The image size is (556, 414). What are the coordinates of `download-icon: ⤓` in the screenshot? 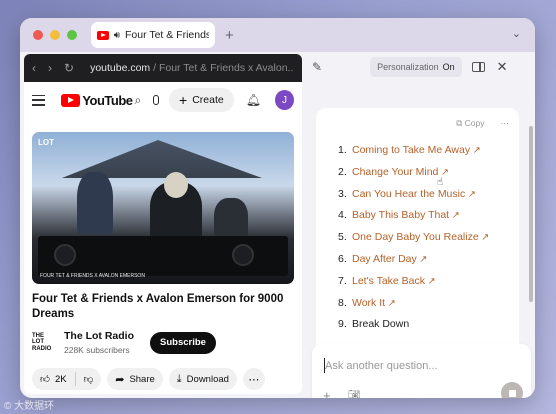 It's located at (179, 378).